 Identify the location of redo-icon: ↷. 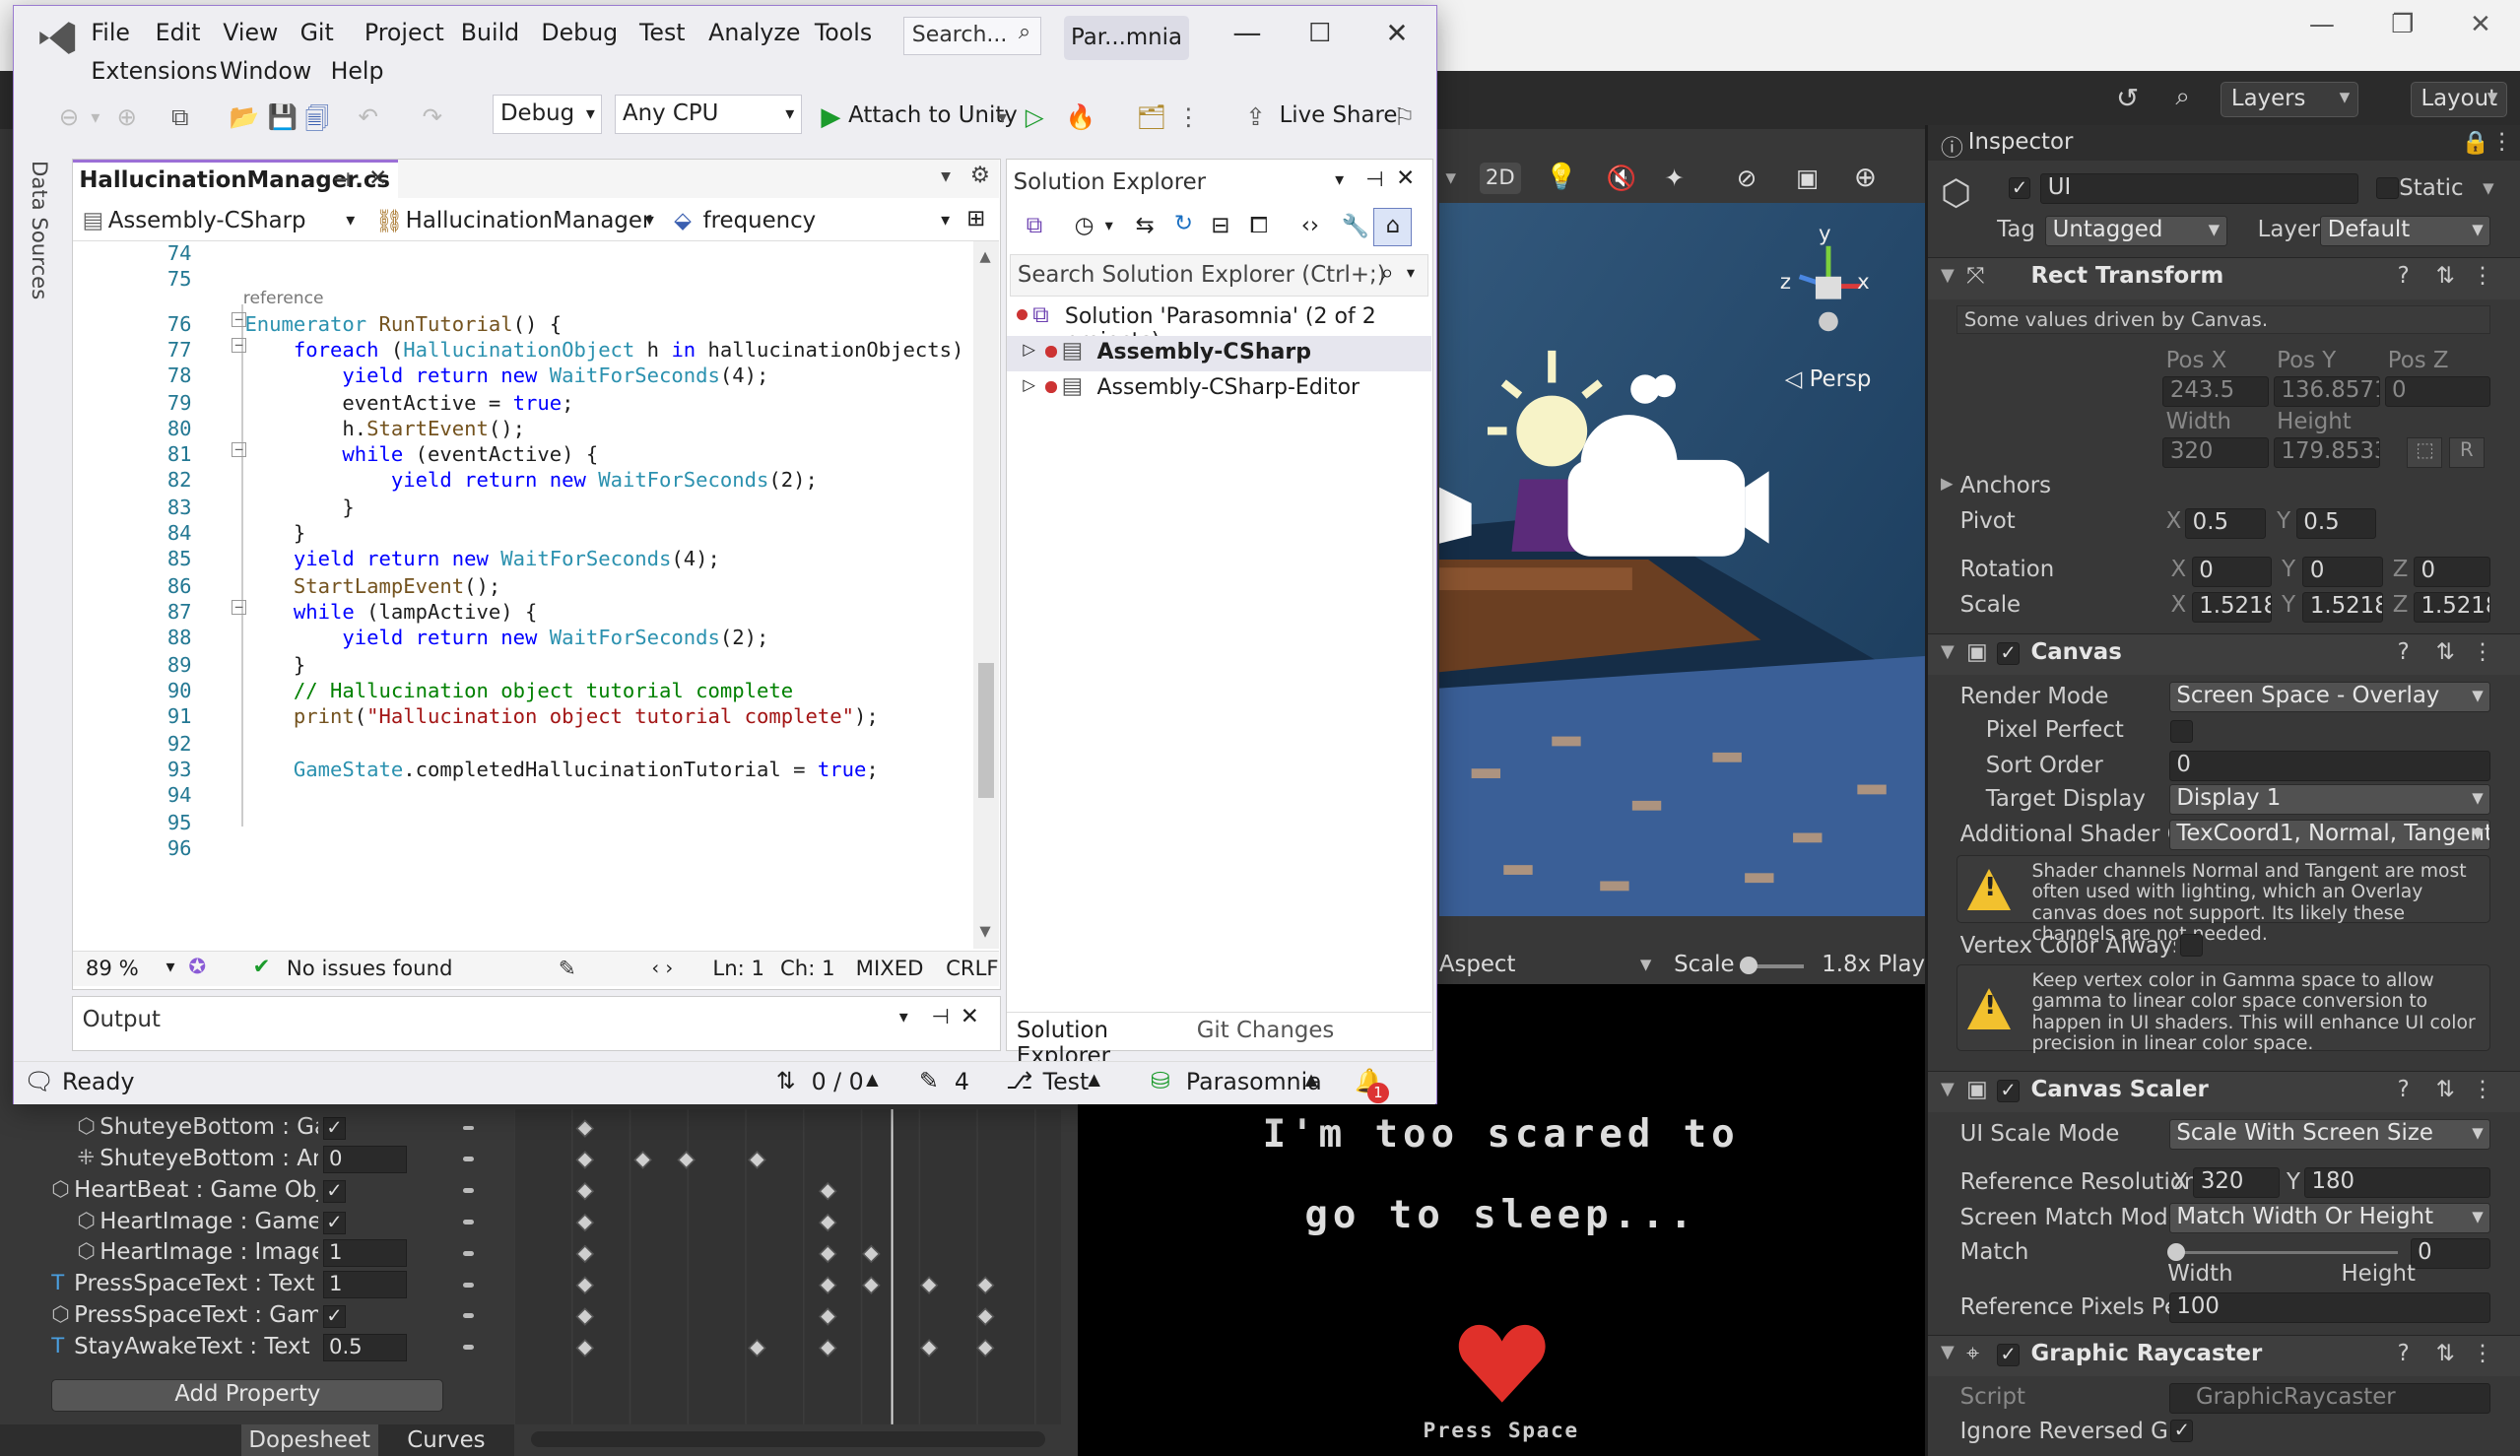
(433, 116).